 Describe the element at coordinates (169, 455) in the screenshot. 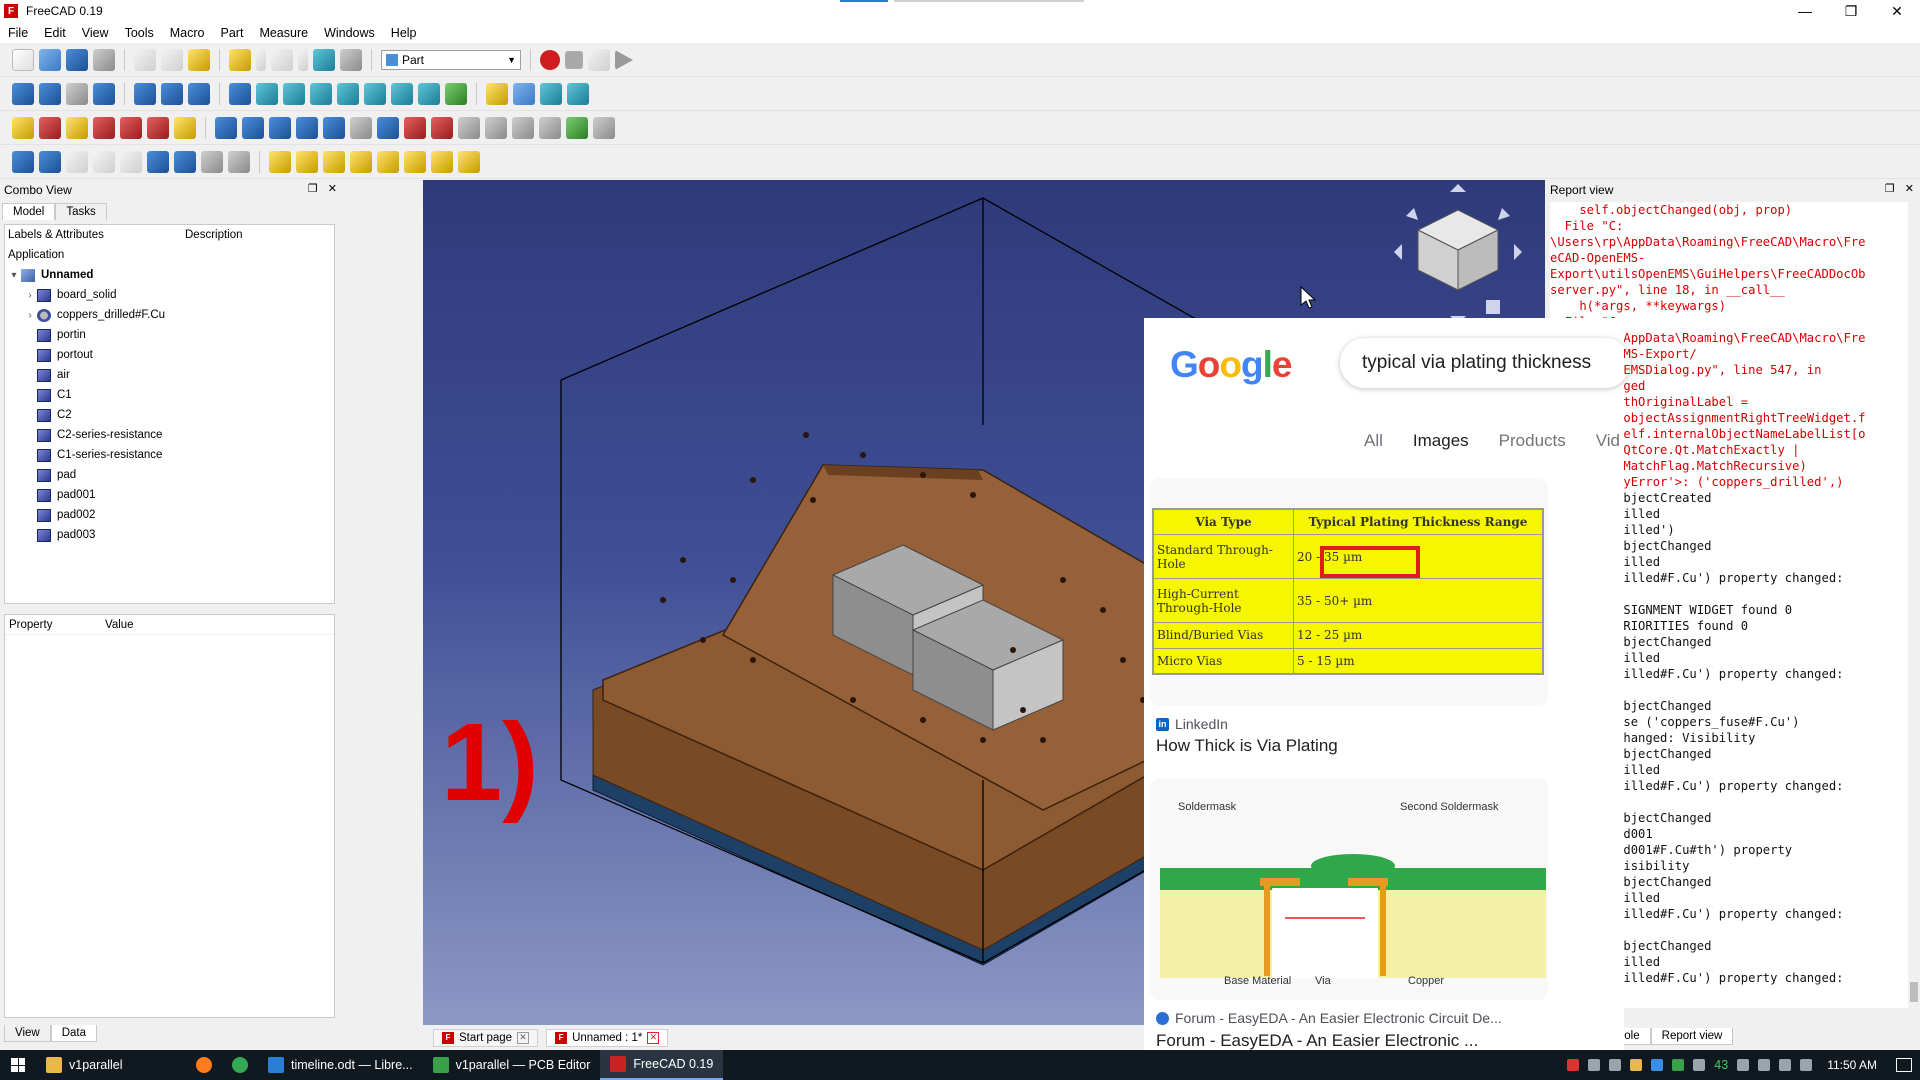

I see `tree-item-c1-series-resistance: C1-series-resistance` at that location.